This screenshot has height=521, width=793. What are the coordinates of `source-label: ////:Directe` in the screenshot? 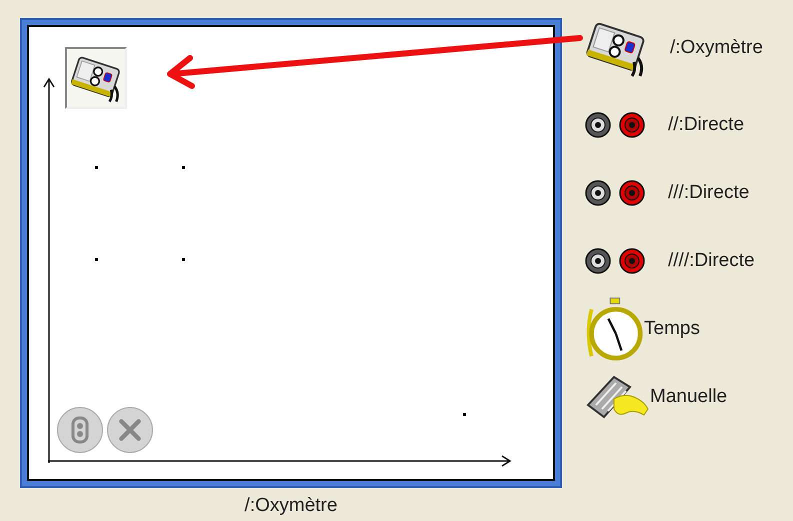 It's located at (711, 261).